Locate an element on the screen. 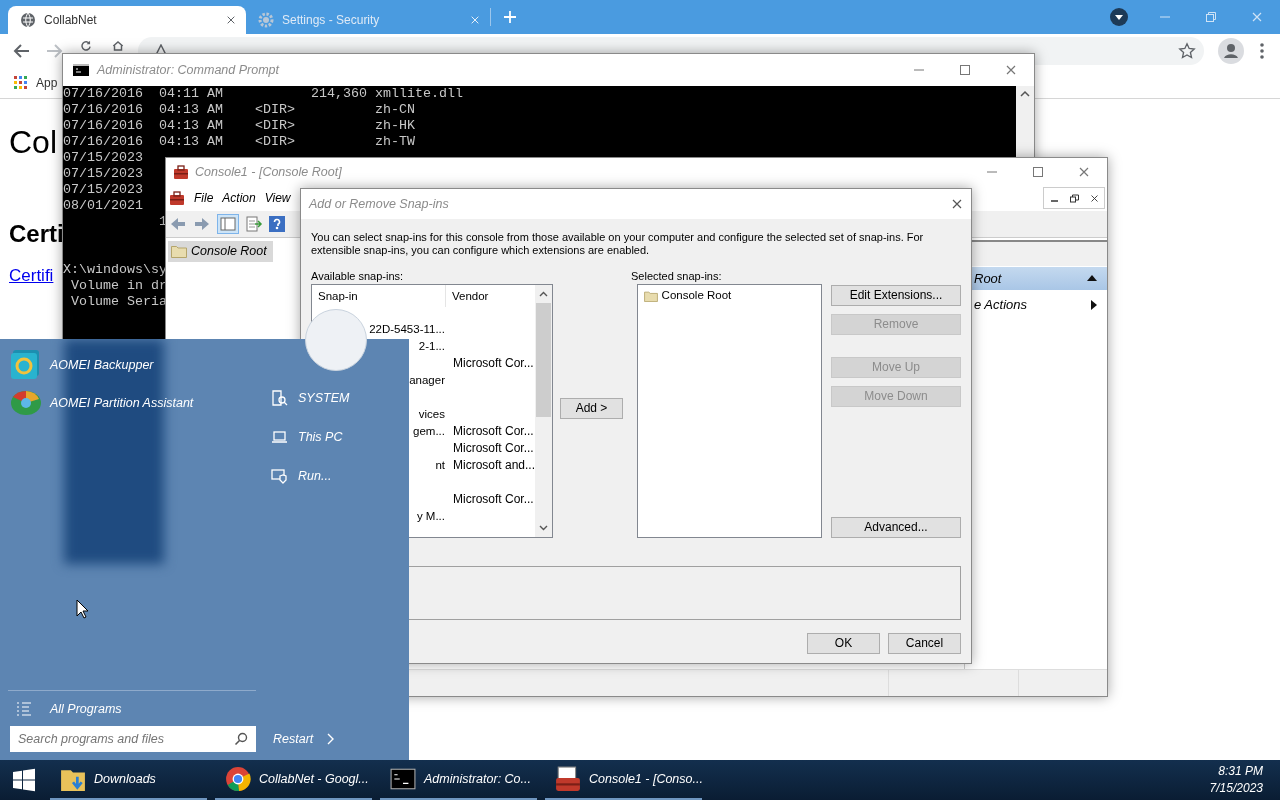  console-line: Volume in dr is located at coordinates (118, 286).